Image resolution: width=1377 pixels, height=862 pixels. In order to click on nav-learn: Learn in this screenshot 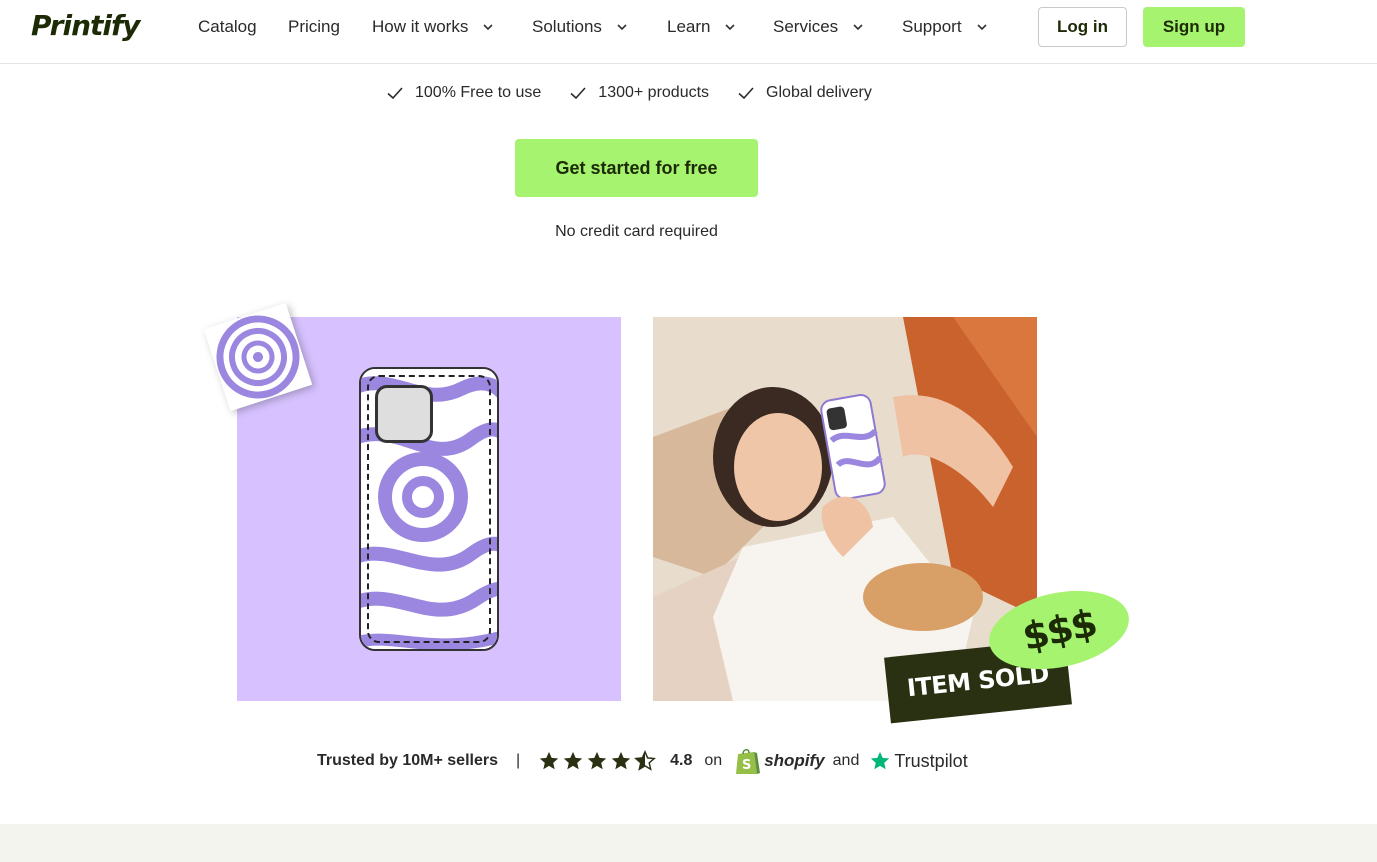, I will do `click(701, 27)`.